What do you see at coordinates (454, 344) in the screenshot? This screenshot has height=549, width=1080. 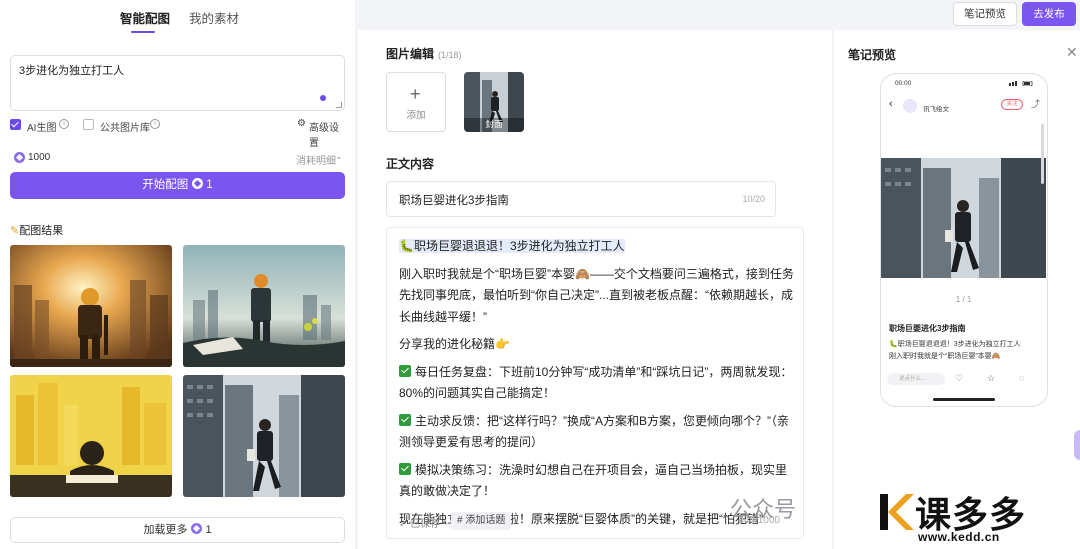 I see `body-paragraph-2: 分享我的进化秘籍👉` at bounding box center [454, 344].